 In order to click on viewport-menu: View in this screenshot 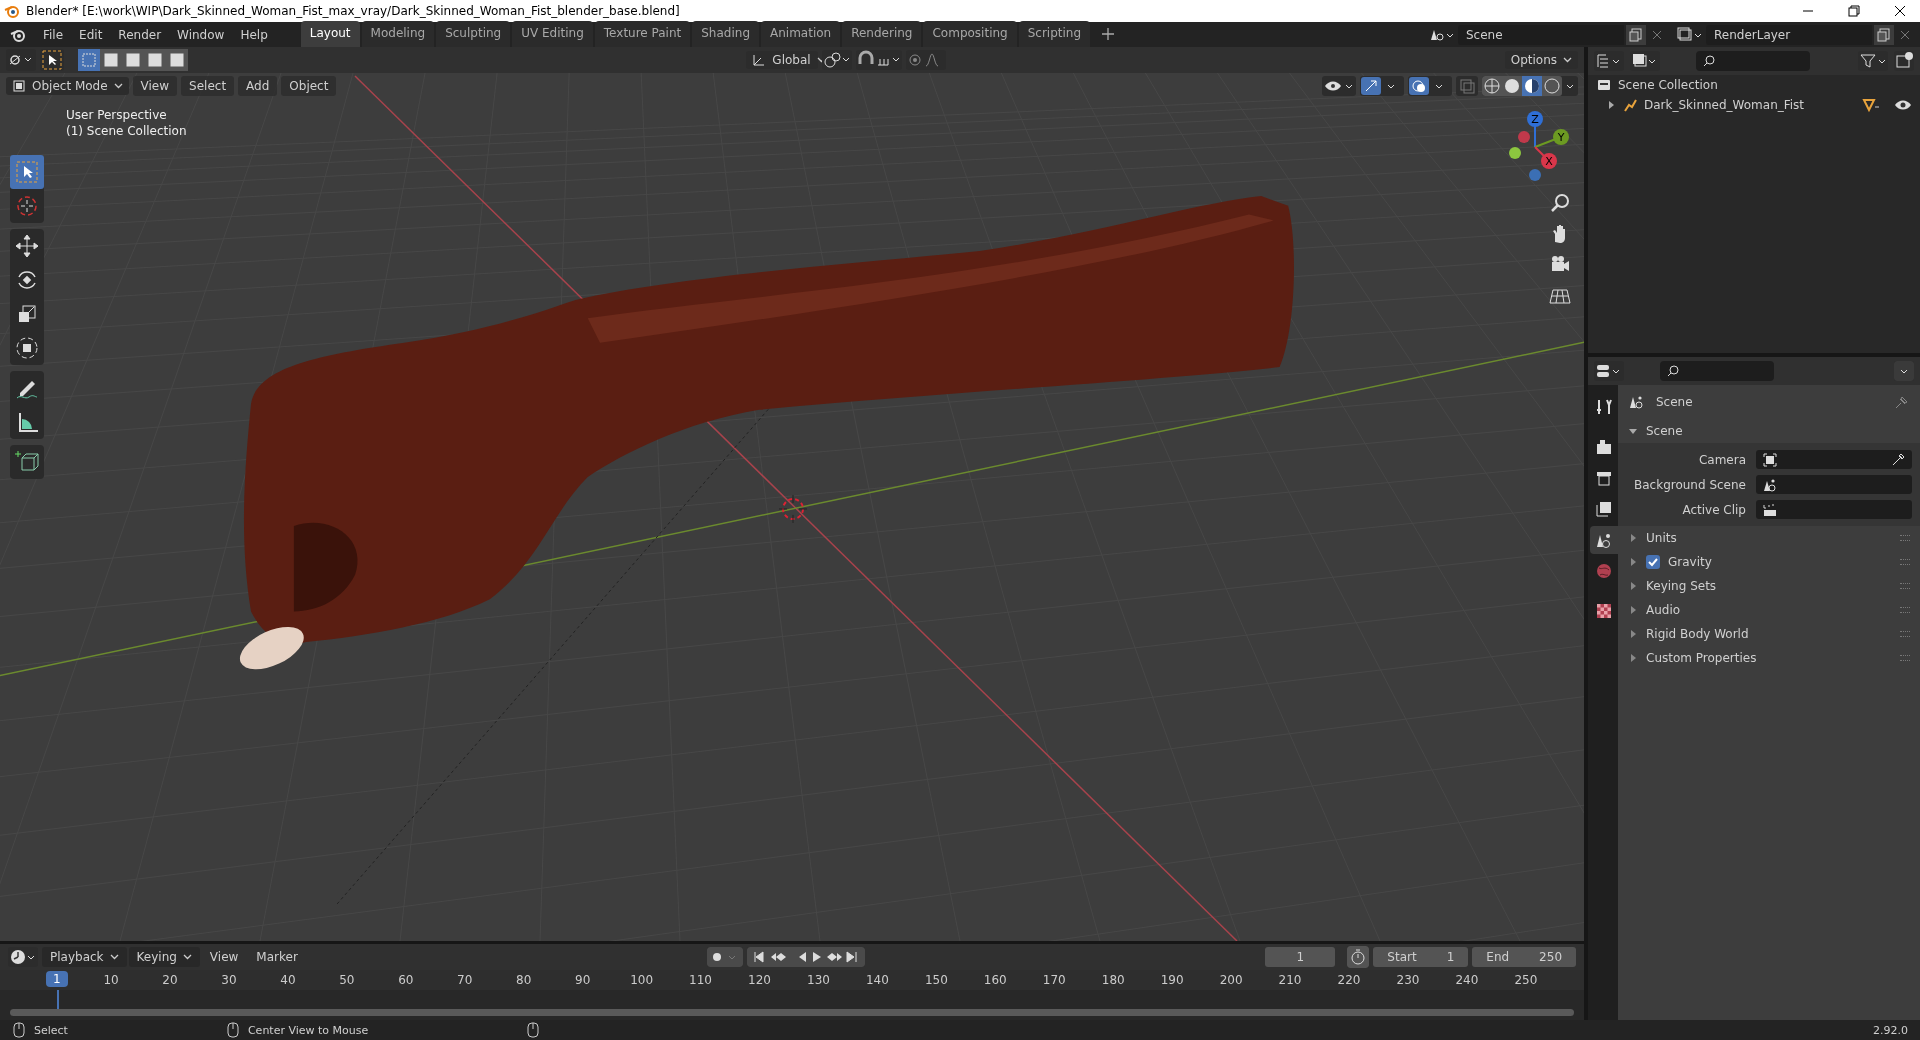, I will do `click(155, 86)`.